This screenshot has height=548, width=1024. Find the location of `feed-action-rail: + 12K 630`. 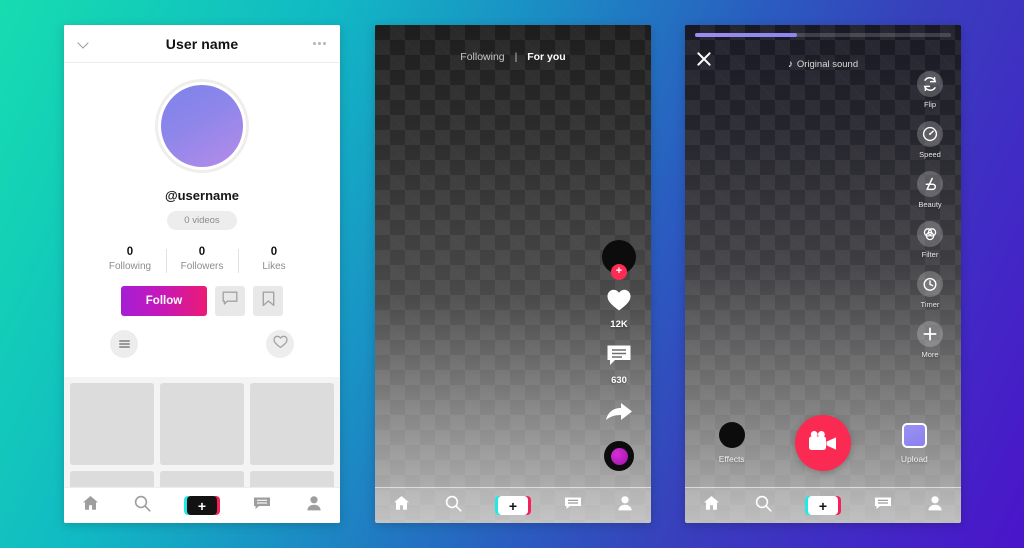

feed-action-rail: + 12K 630 is located at coordinates (619, 355).